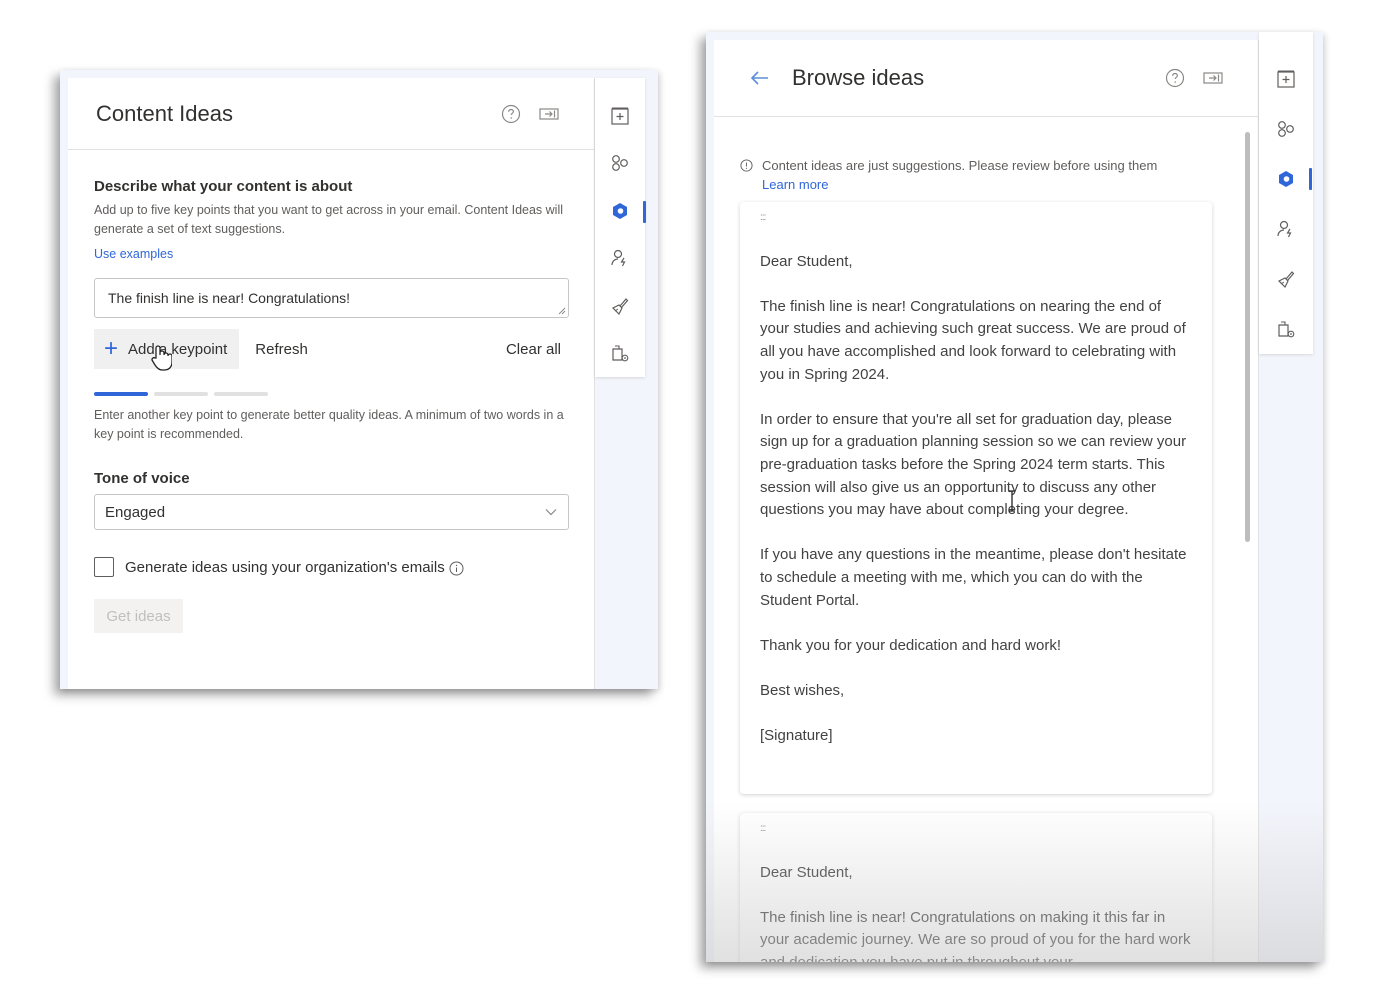 This screenshot has width=1398, height=1006. Describe the element at coordinates (331, 349) in the screenshot. I see `keypoint-actions: + Add a keypoint Refresh Clear all` at that location.